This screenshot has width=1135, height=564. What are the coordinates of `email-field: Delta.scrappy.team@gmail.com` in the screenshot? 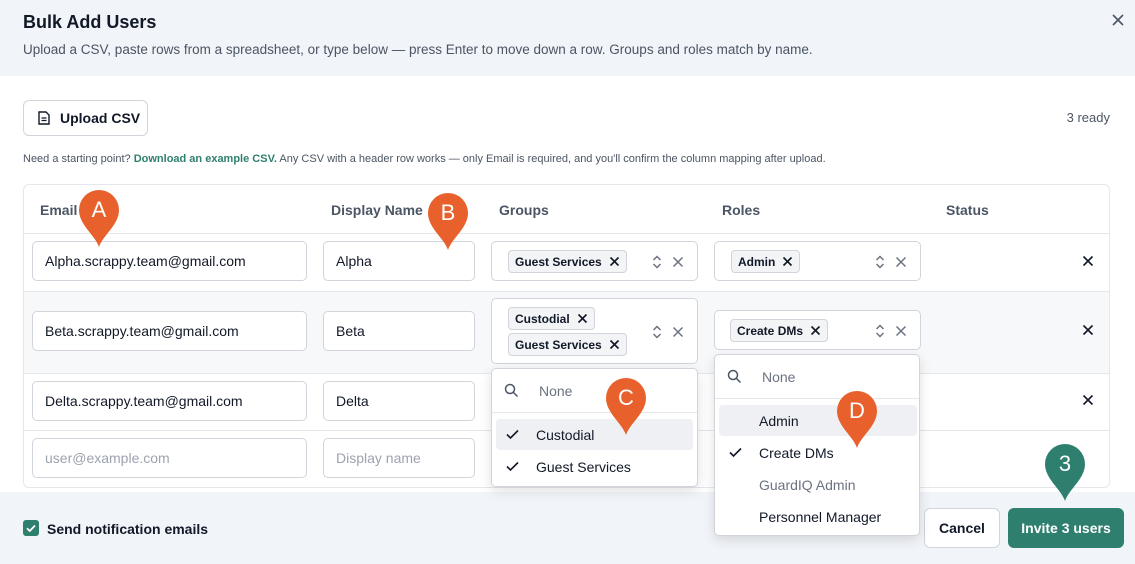 It's located at (169, 401).